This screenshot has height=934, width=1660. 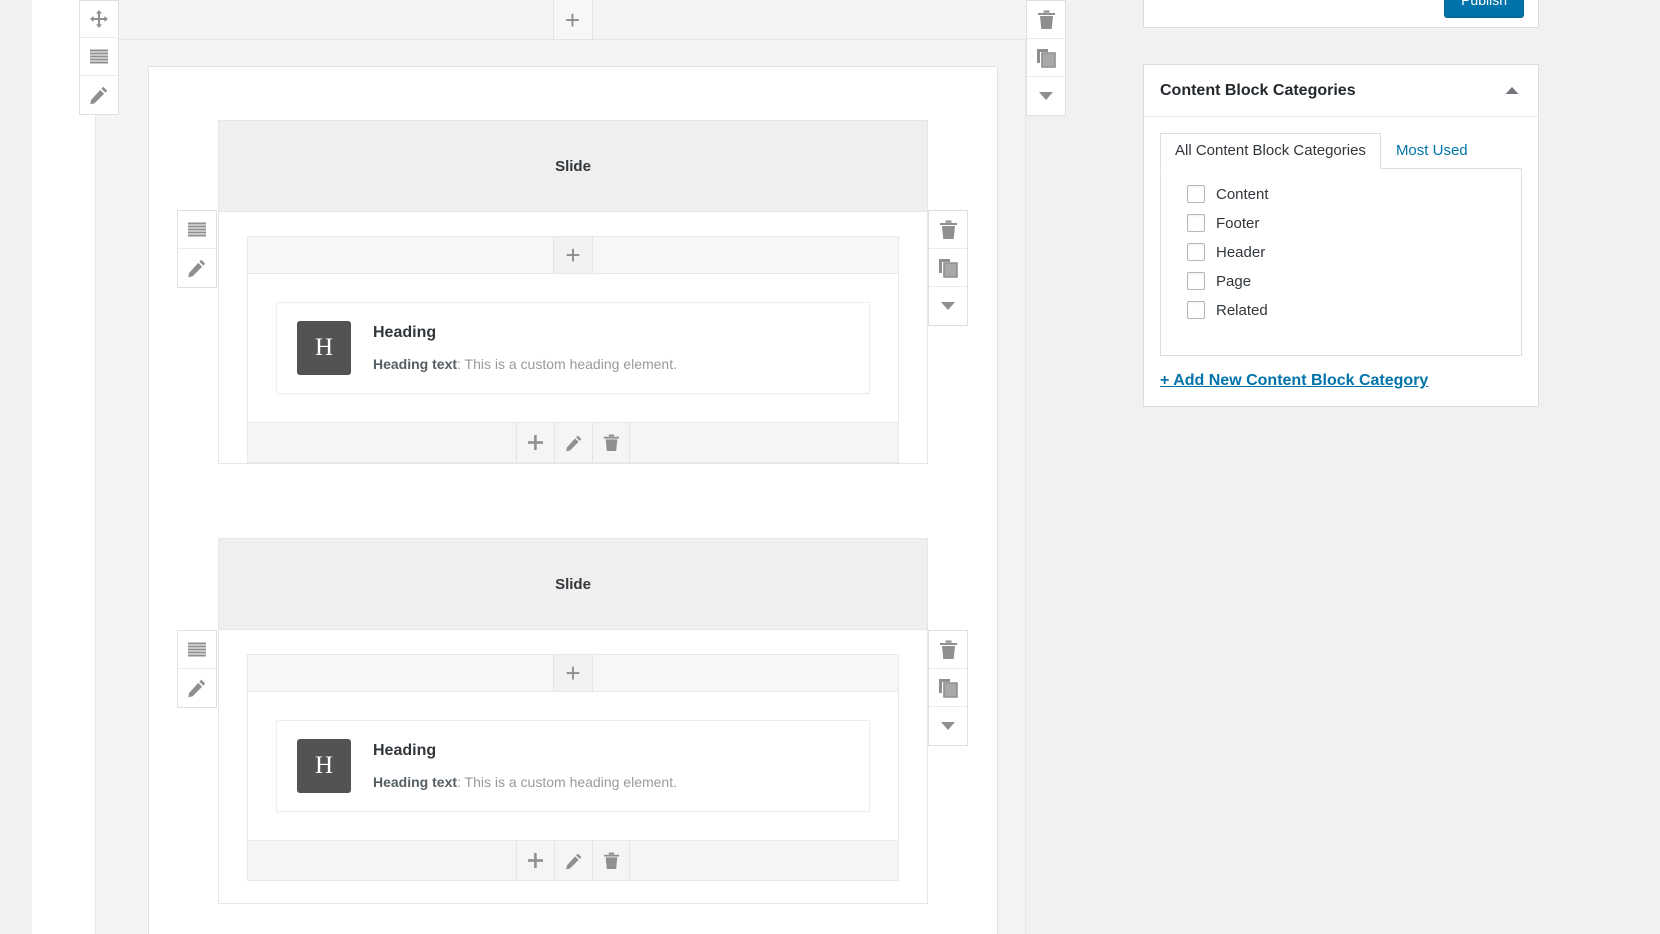 I want to click on slide2-left-toolbar, so click(x=197, y=669).